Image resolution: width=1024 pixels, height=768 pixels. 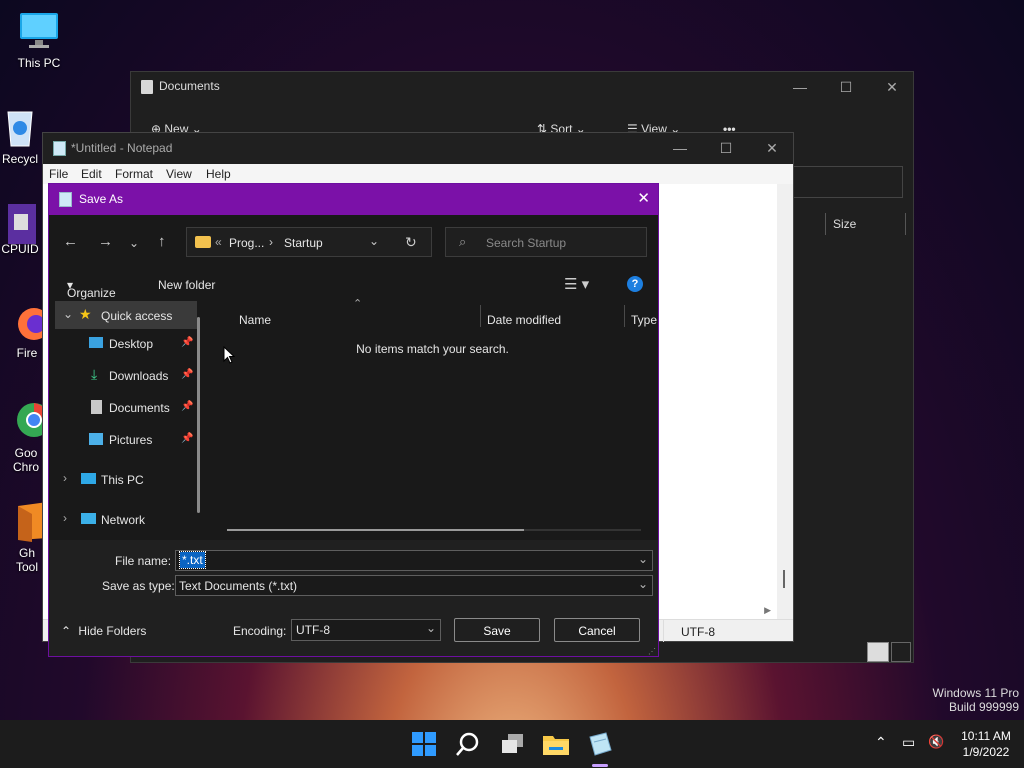 What do you see at coordinates (643, 198) in the screenshot?
I see `close-icon: ✕` at bounding box center [643, 198].